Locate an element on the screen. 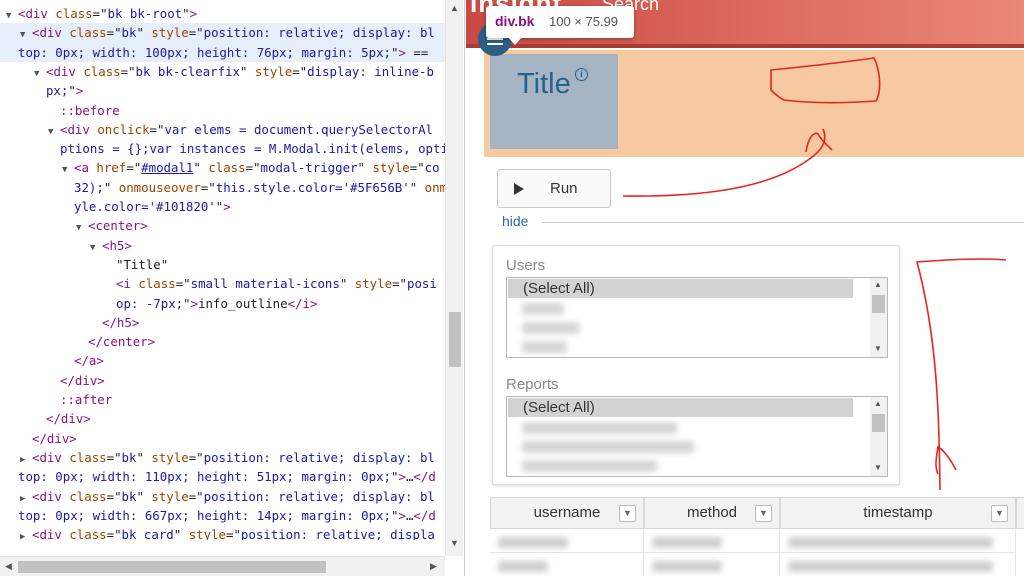 Image resolution: width=1024 pixels, height=576 pixels. dom-token: </h5> is located at coordinates (121, 322).